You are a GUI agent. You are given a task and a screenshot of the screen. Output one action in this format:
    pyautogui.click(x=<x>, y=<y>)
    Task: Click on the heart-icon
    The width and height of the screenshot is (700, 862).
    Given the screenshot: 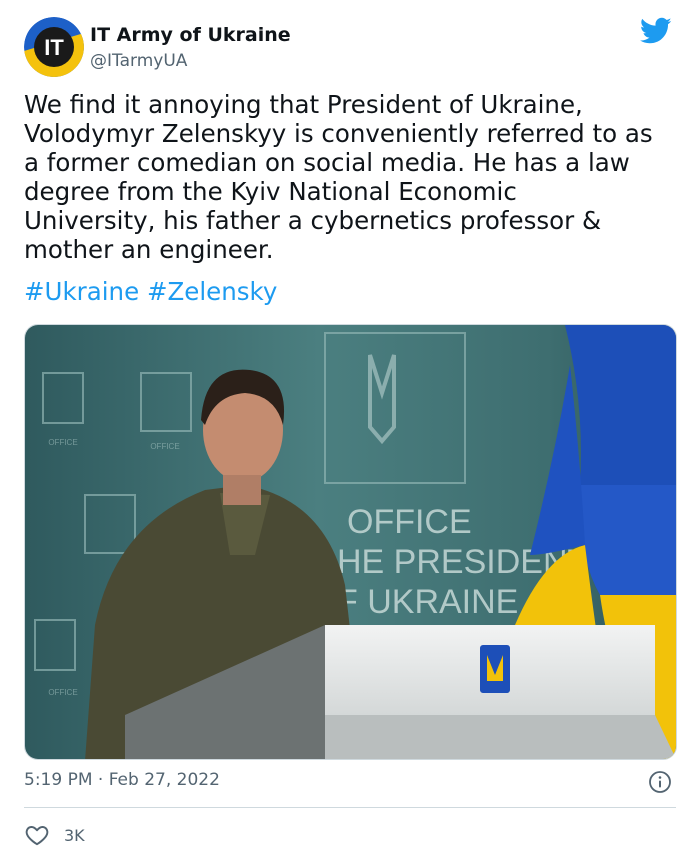 What is the action you would take?
    pyautogui.click(x=37, y=835)
    